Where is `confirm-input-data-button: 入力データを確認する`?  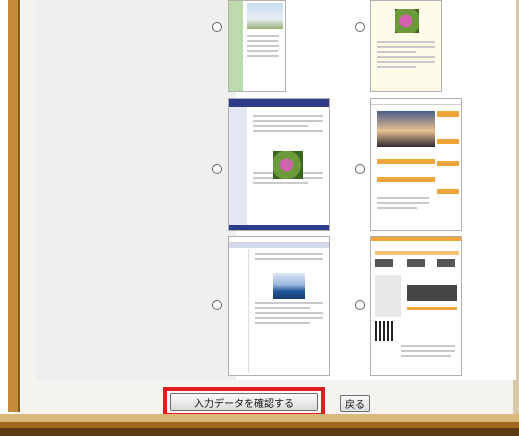 confirm-input-data-button: 入力データを確認する is located at coordinates (244, 402).